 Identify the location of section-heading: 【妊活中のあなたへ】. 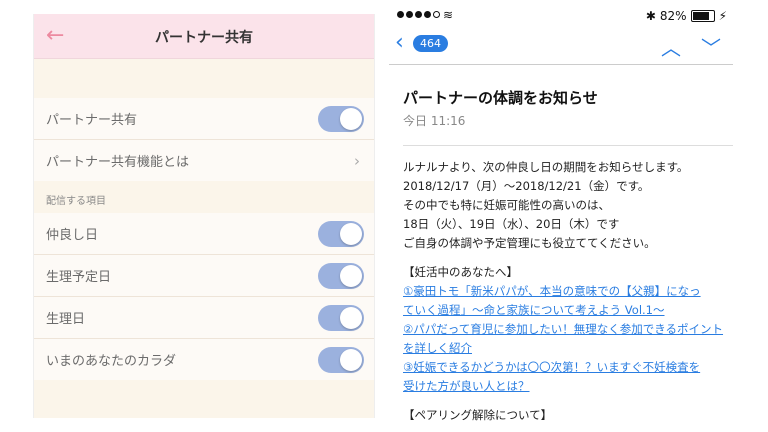
(460, 272).